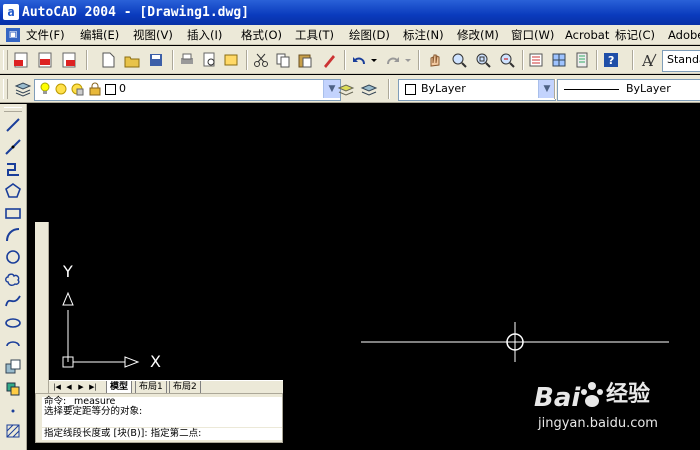  Describe the element at coordinates (648, 88) in the screenshot. I see `linetype-value: ByLayer` at that location.